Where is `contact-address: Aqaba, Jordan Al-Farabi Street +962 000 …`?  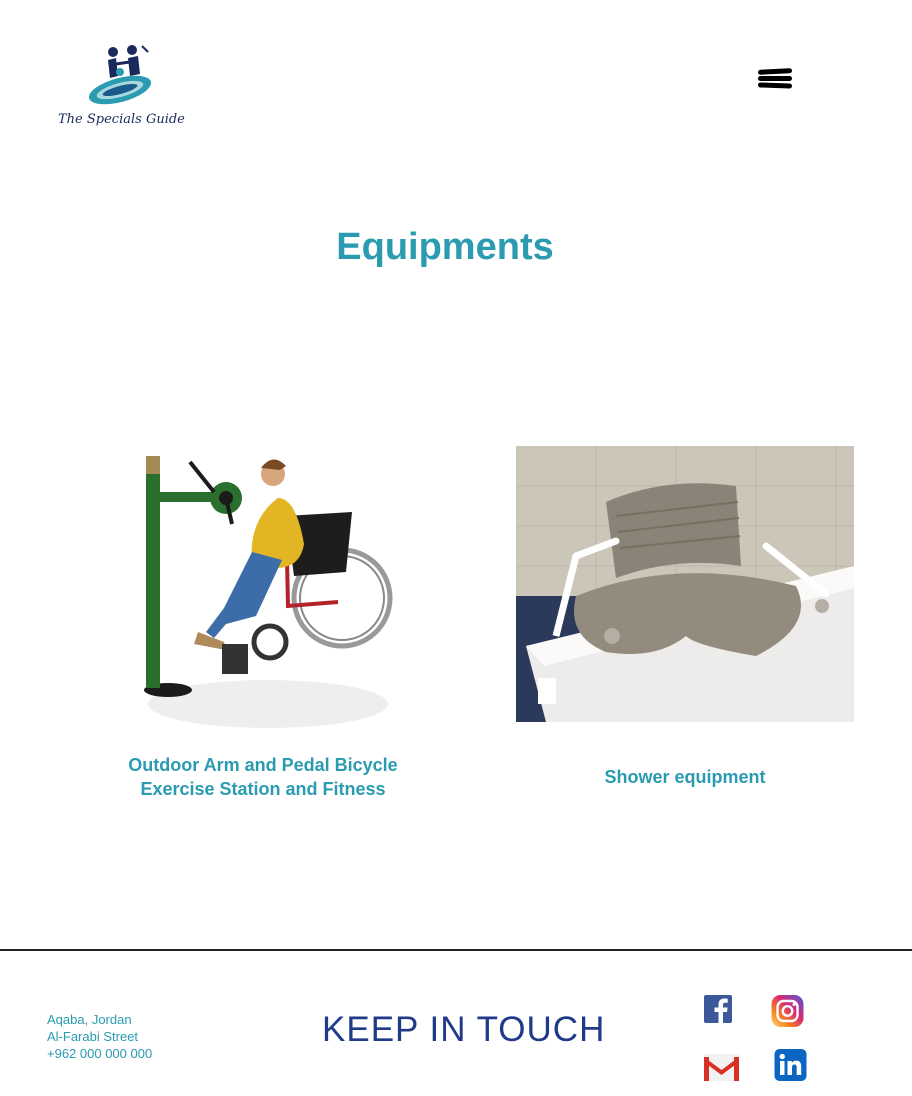 contact-address: Aqaba, Jordan Al-Farabi Street +962 000 … is located at coordinates (99, 1036).